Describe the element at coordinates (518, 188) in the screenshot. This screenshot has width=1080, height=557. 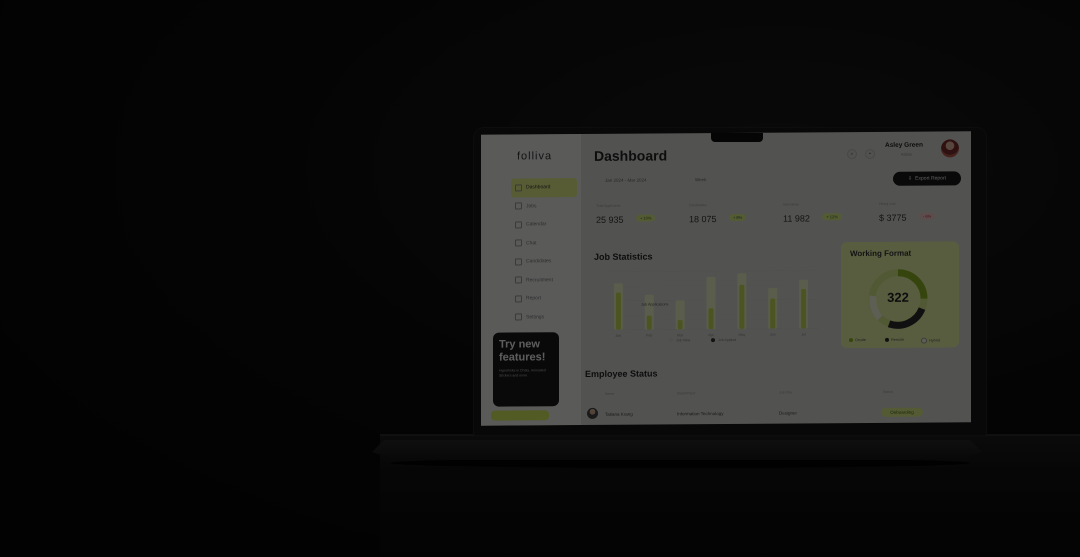
I see `grid-icon` at that location.